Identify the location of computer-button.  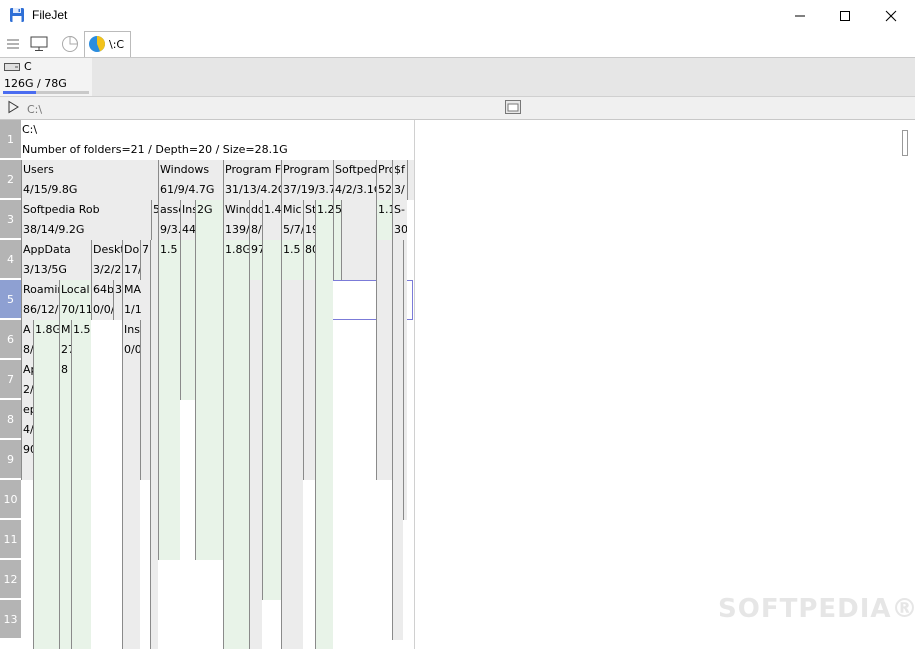
(39, 44).